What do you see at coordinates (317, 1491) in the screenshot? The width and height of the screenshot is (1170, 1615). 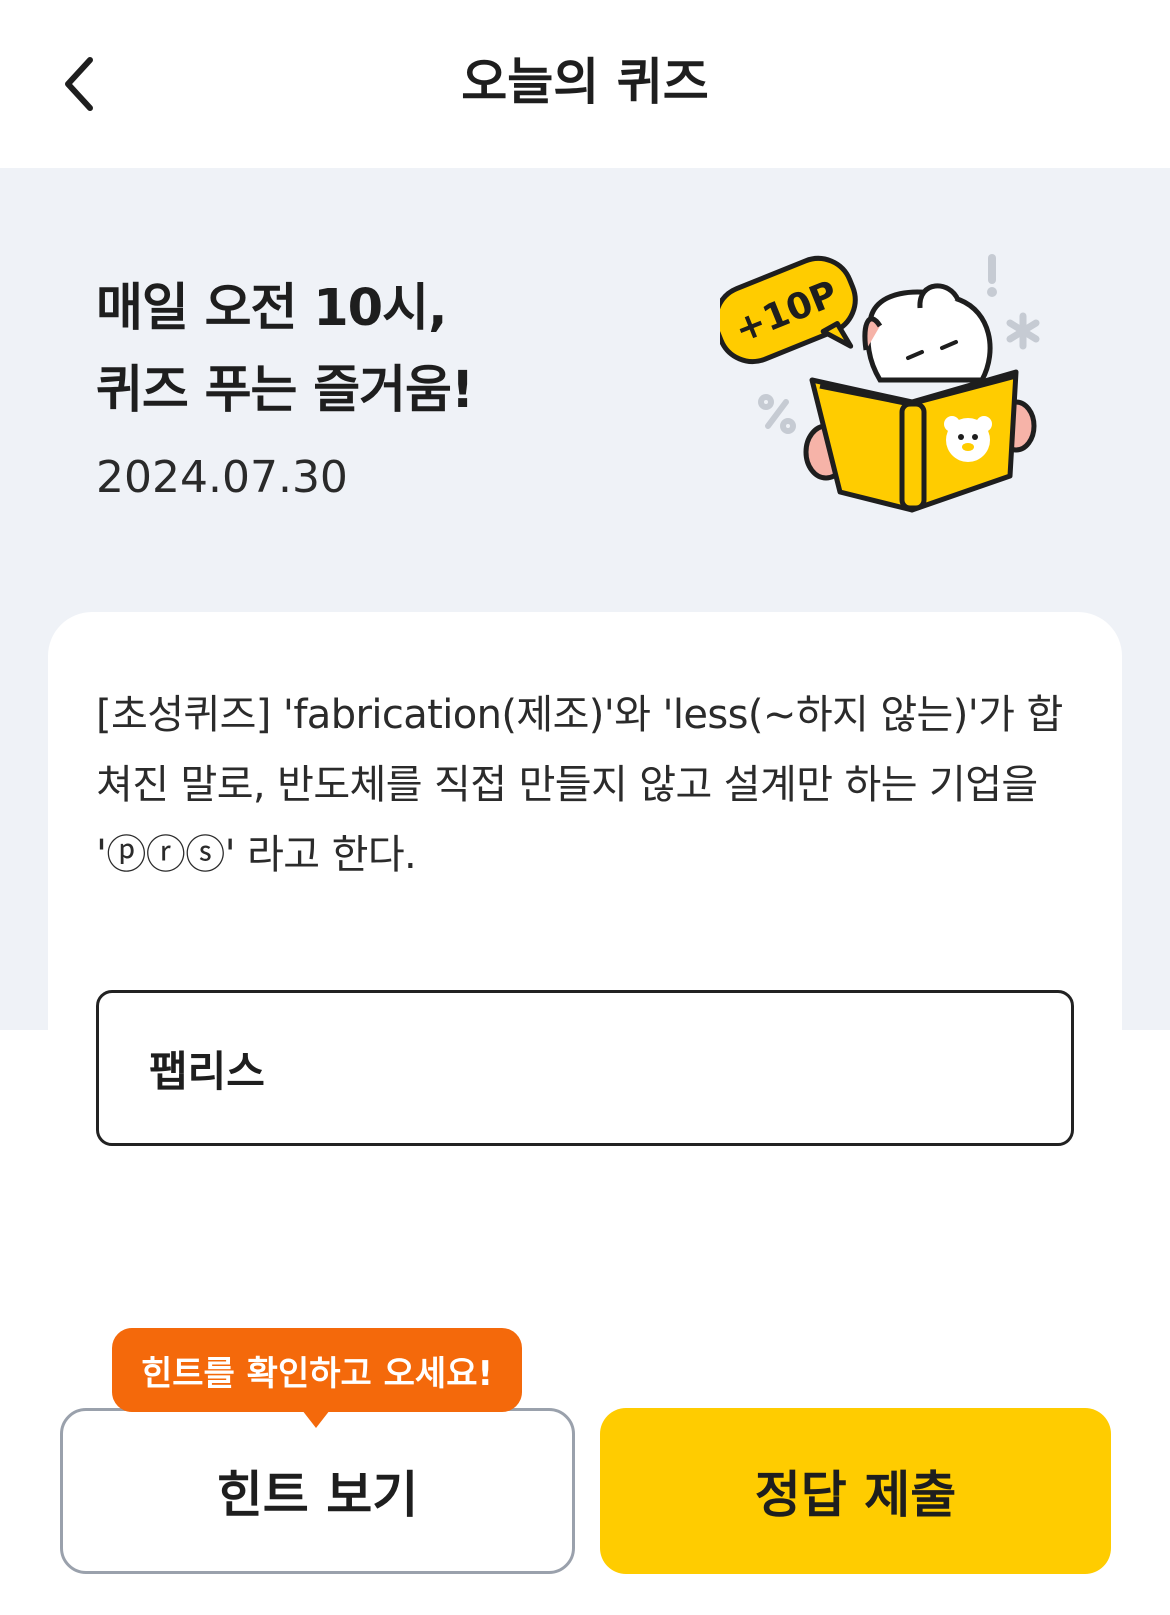 I see `hint-button: 힌트 보기` at bounding box center [317, 1491].